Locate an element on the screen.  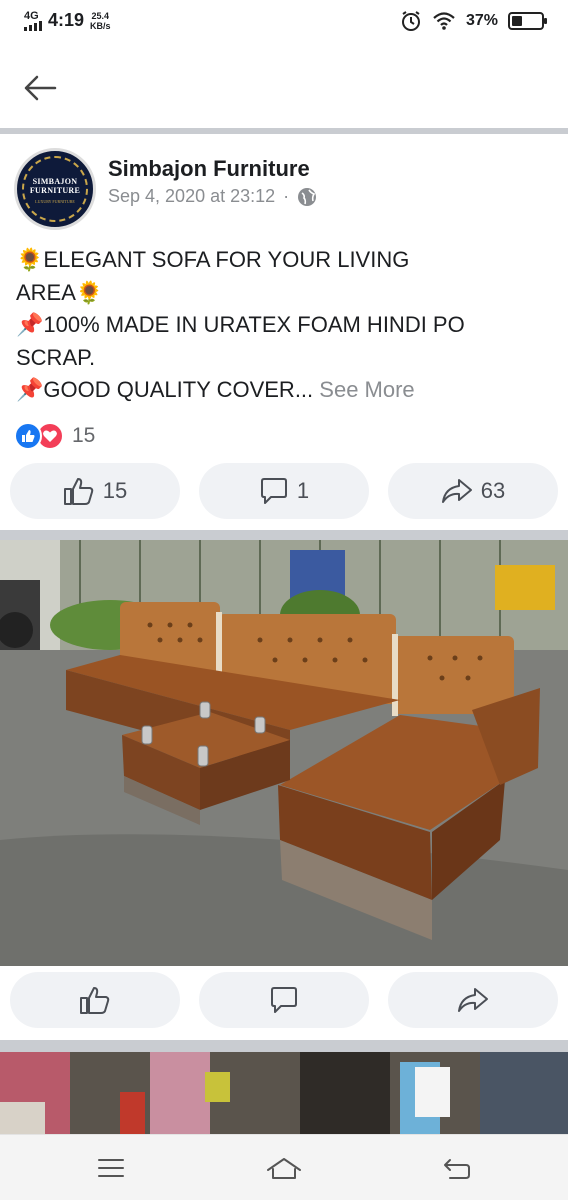
post-text-last-line: 📌GOOD QUALITY COVER... See More is located at coordinates (286, 390).